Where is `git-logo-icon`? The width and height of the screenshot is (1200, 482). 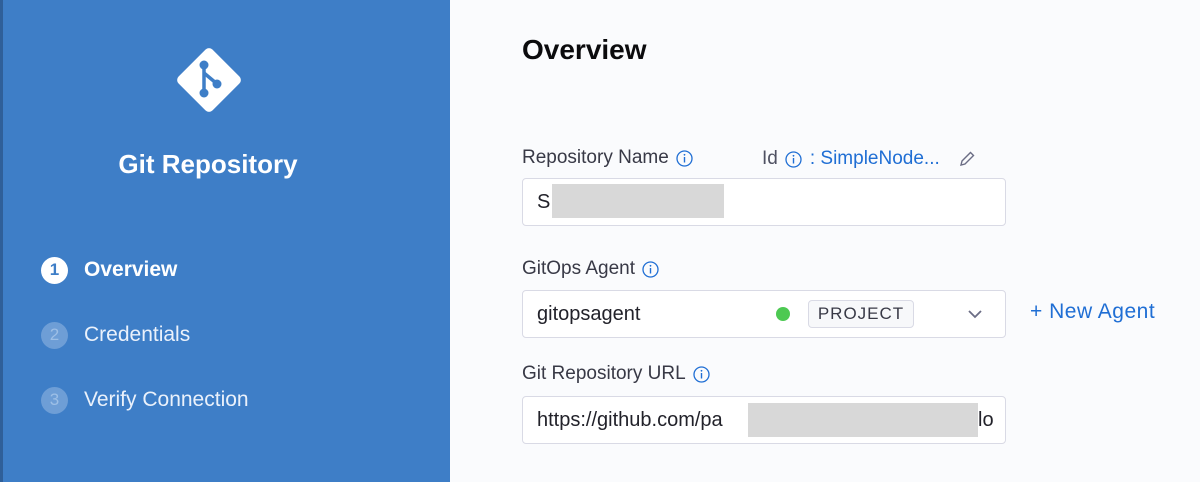 git-logo-icon is located at coordinates (209, 80).